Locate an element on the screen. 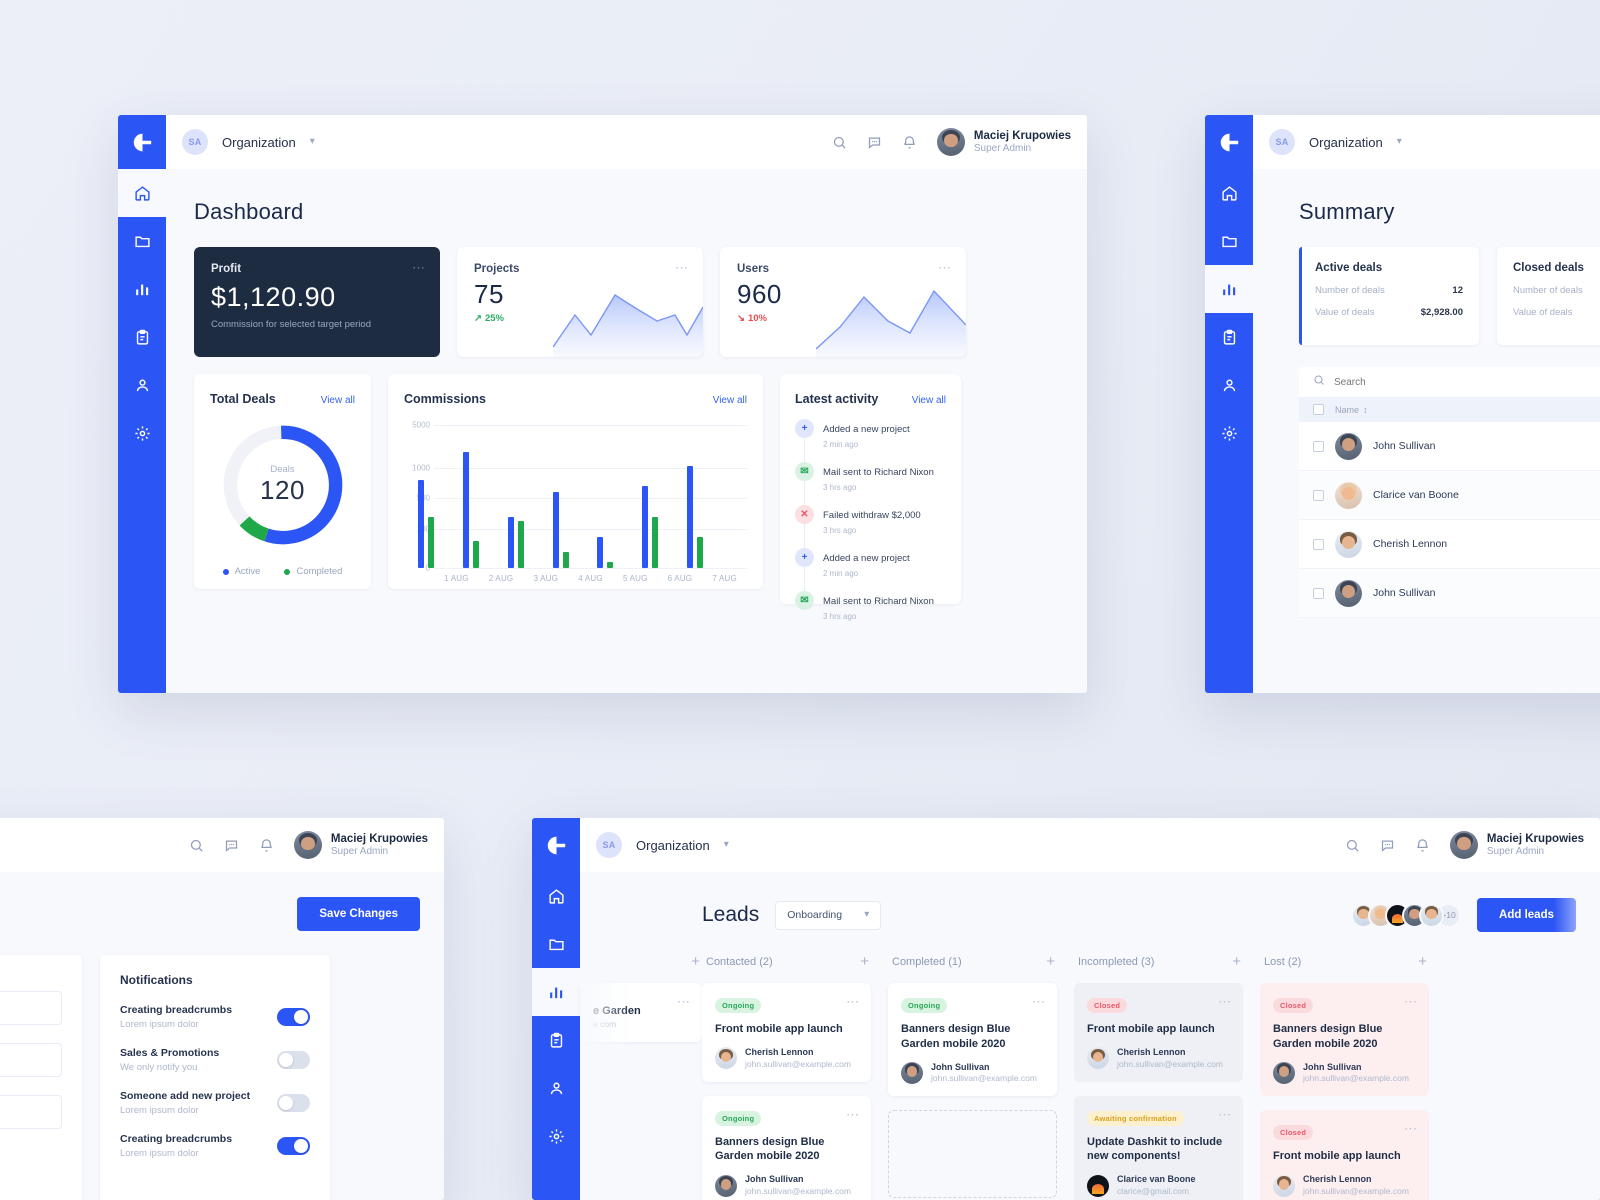  kanban-card-placeholder is located at coordinates (972, 1154).